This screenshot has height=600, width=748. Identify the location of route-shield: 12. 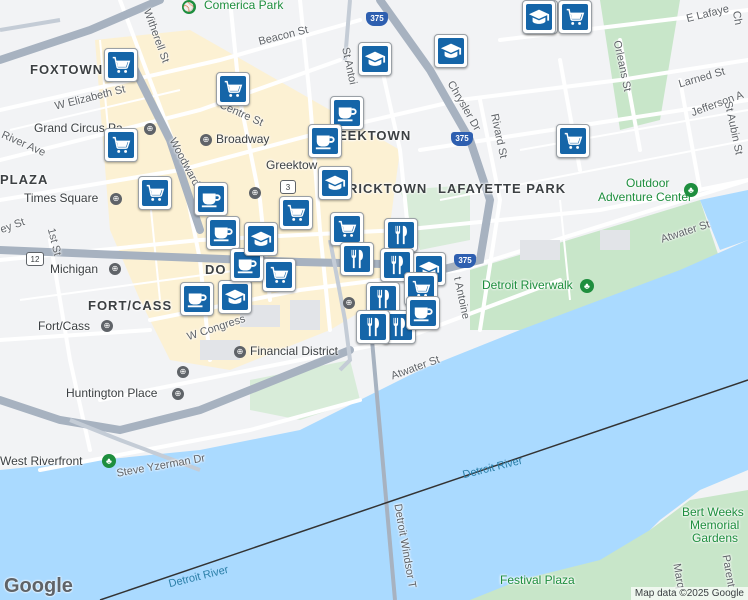
(35, 259).